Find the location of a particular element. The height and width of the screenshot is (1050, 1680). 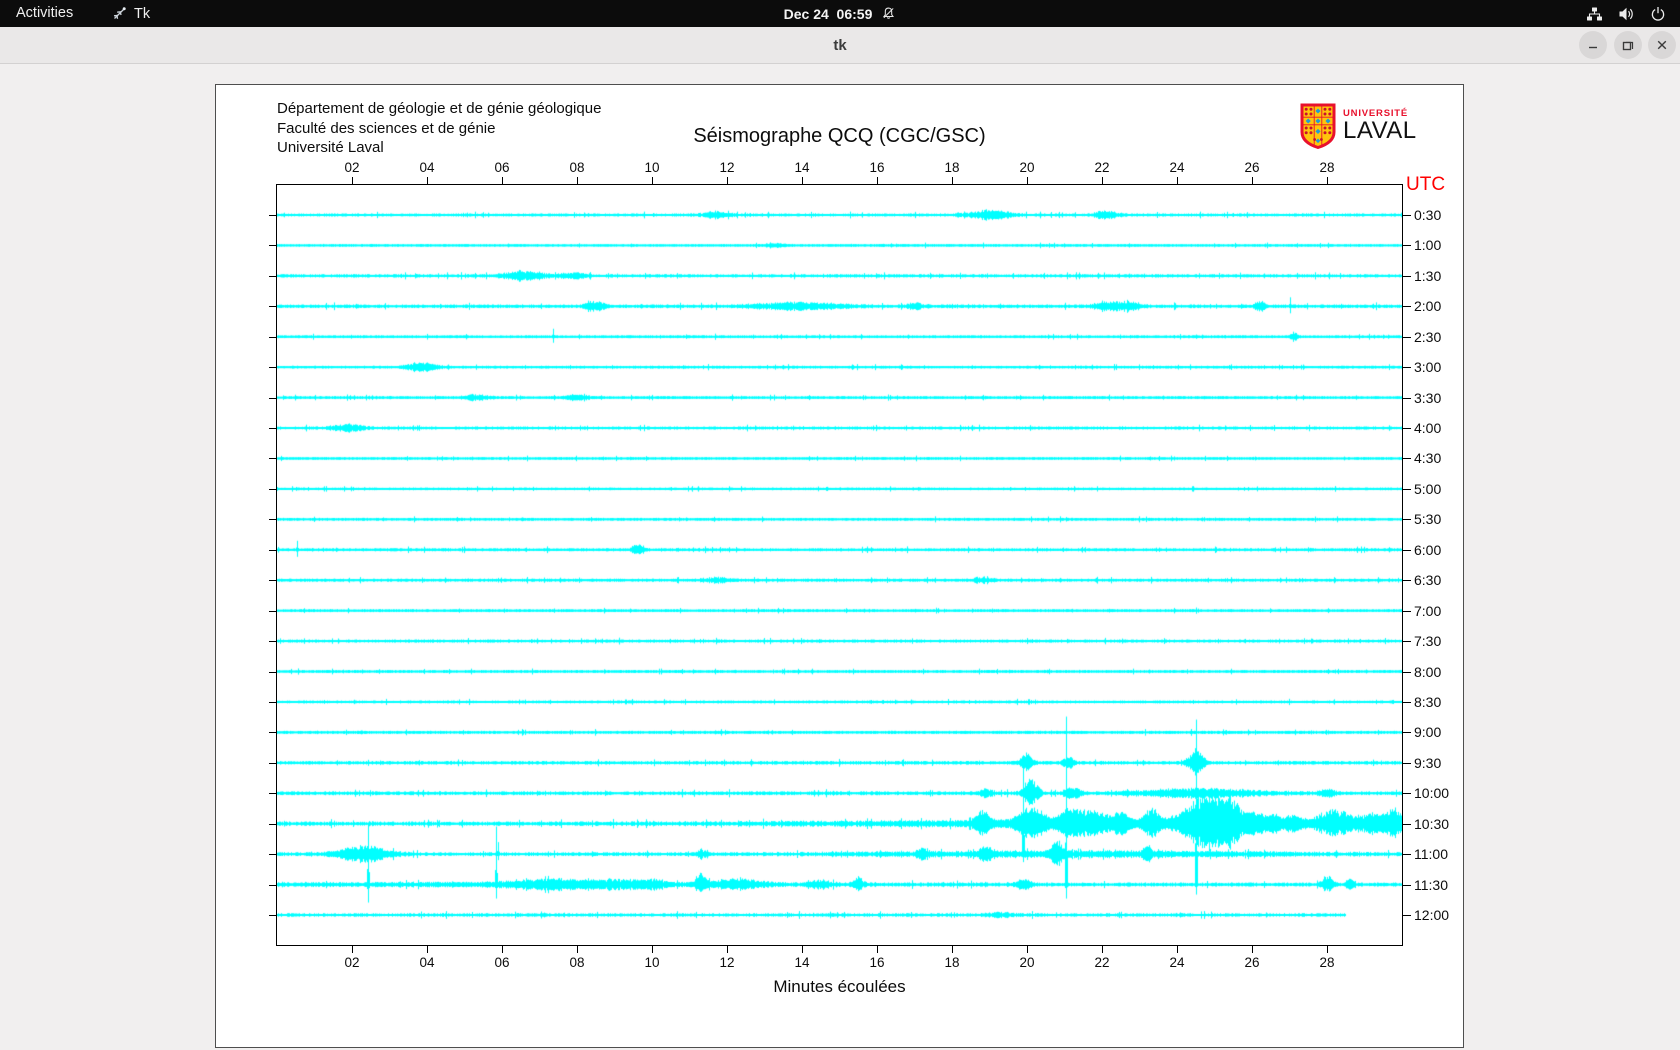

x-tick-label-bottom: 16 is located at coordinates (877, 962).